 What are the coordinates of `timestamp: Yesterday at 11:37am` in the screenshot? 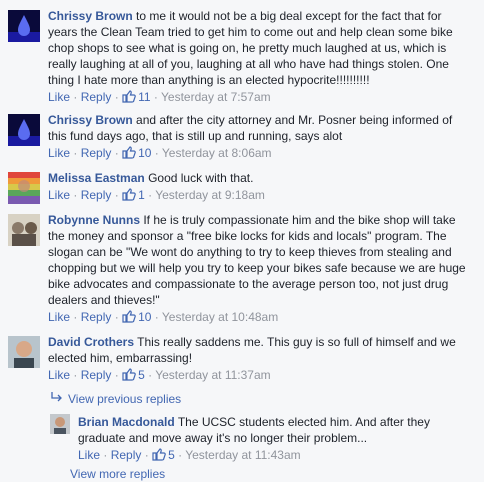 It's located at (212, 375).